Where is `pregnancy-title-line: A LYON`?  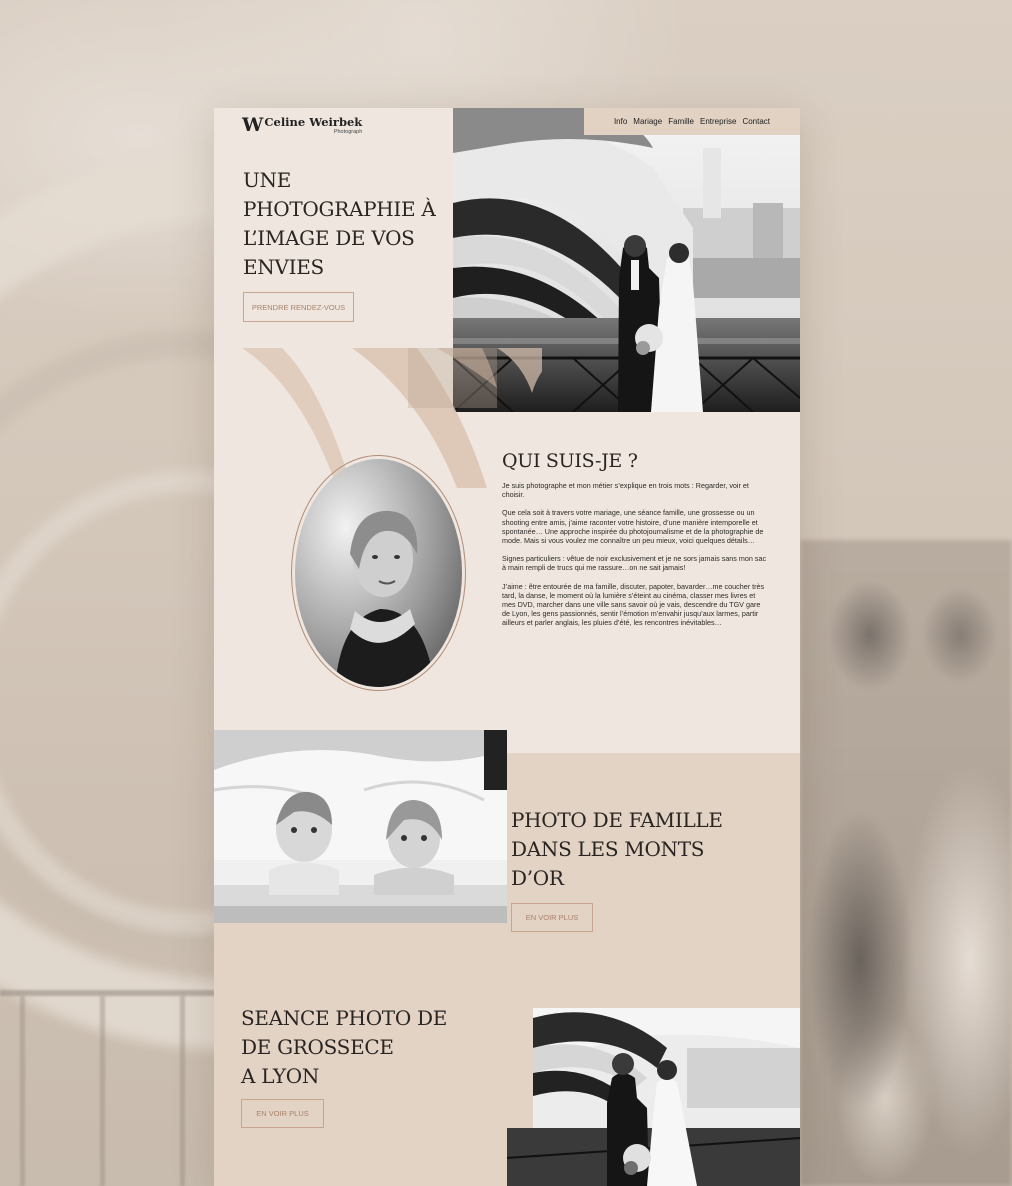 pregnancy-title-line: A LYON is located at coordinates (280, 1076).